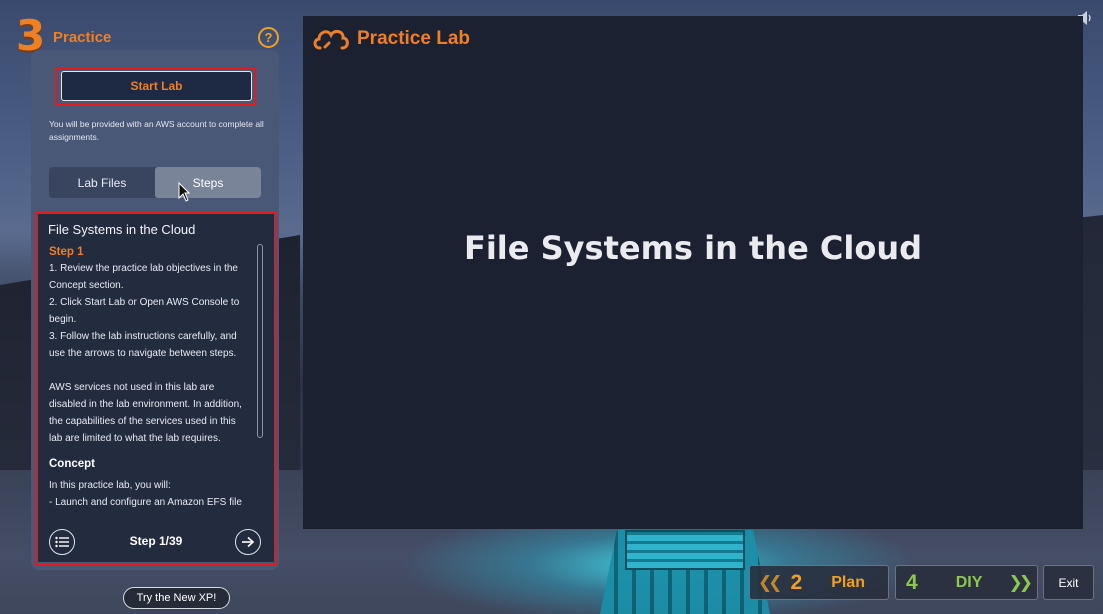 The width and height of the screenshot is (1103, 614). What do you see at coordinates (72, 464) in the screenshot?
I see `concept-heading: Concept` at bounding box center [72, 464].